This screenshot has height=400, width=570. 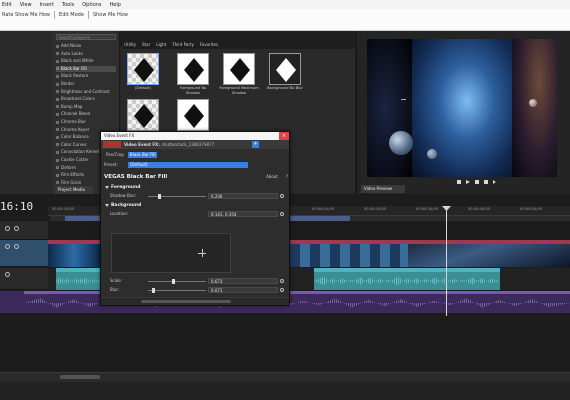 I want to click on scale-row: Scale: 0.673, so click(x=196, y=281).